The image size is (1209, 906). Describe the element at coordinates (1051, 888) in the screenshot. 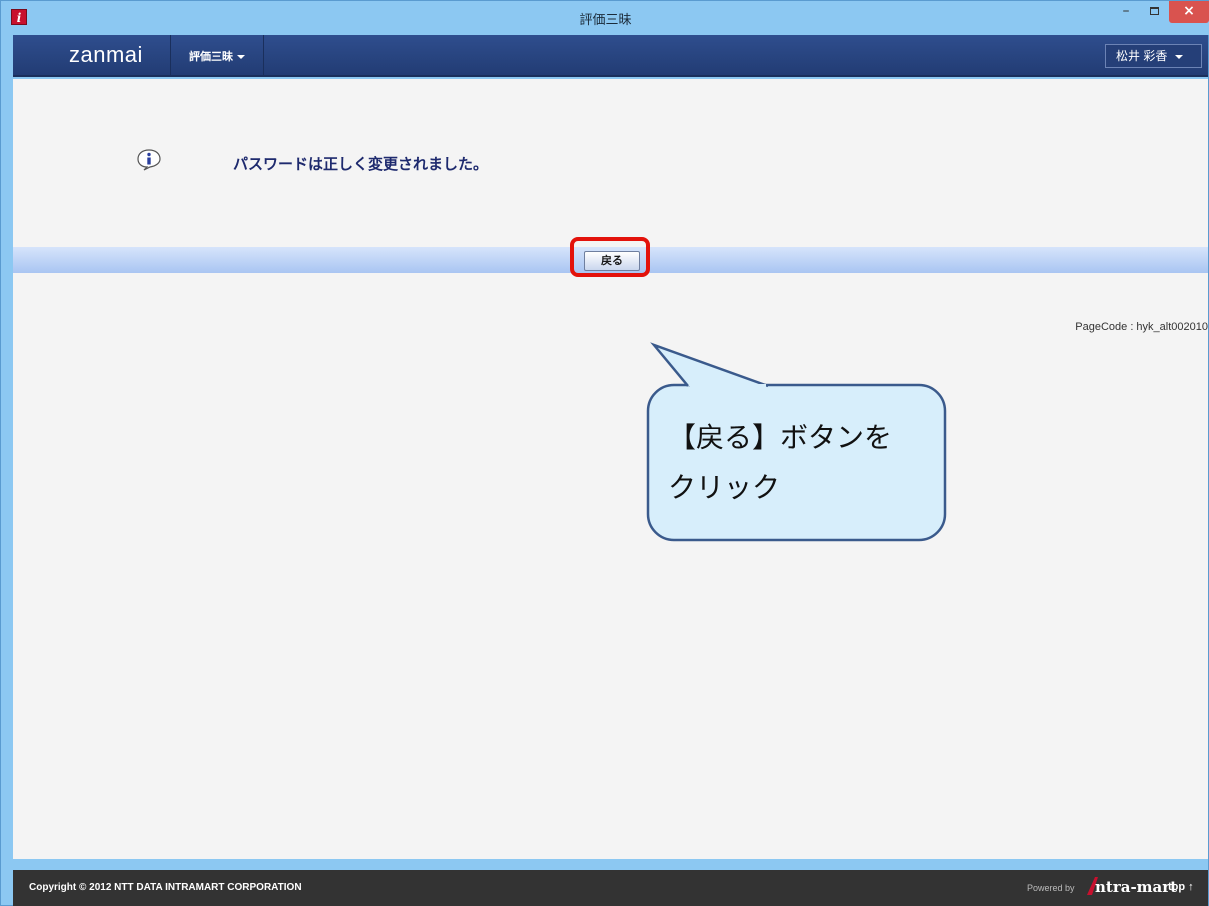

I see `powered-by-text: Powered by` at that location.